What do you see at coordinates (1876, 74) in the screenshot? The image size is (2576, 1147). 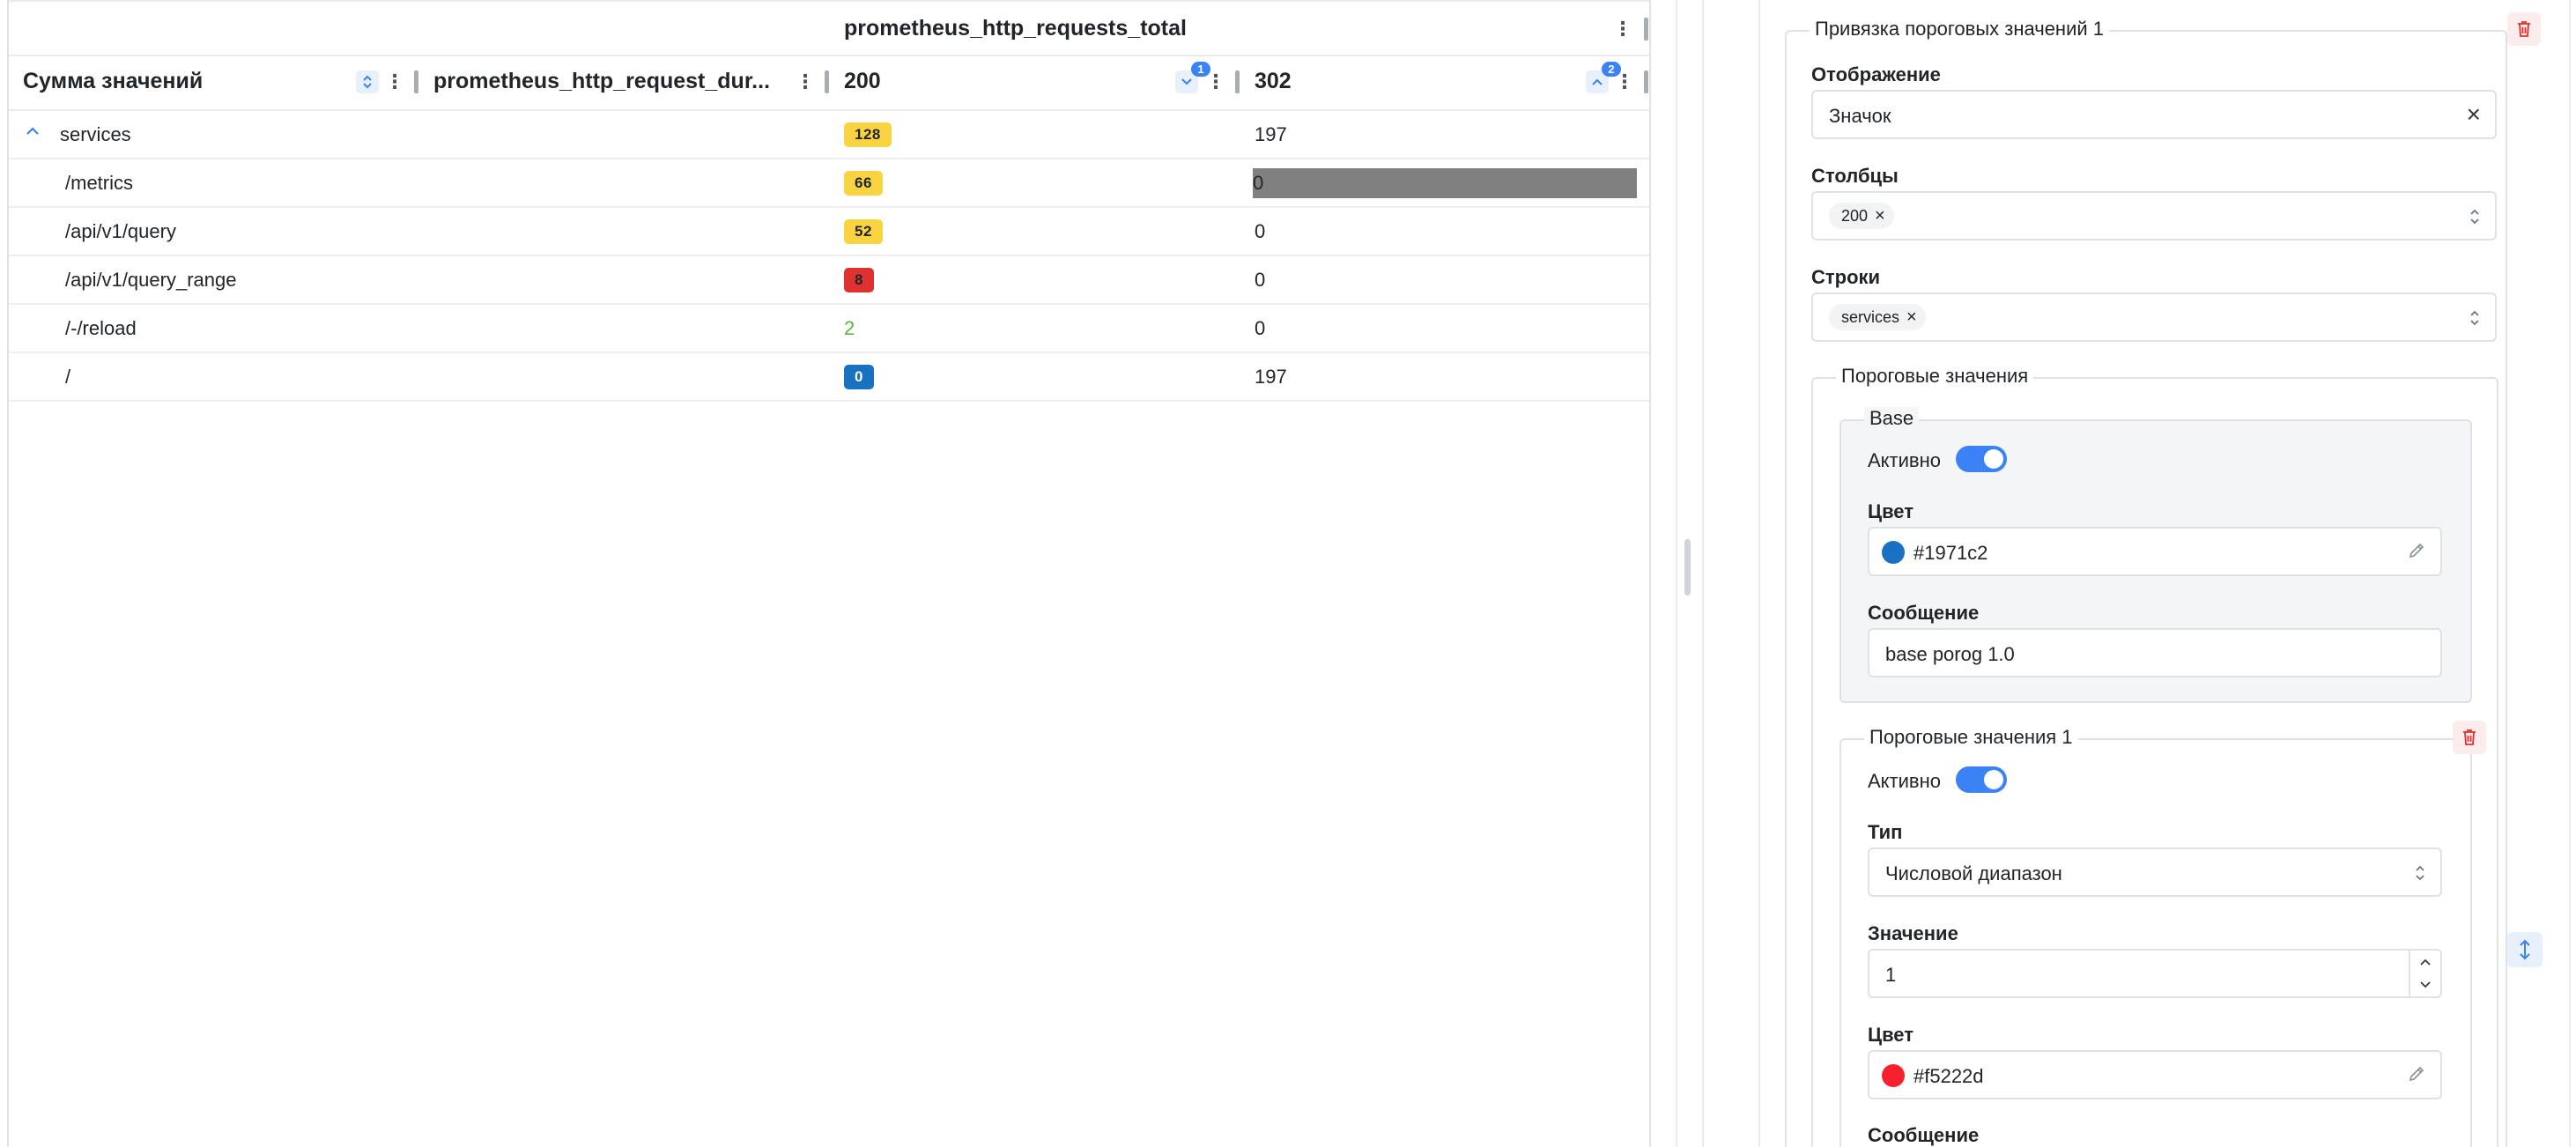 I see `display-label: Отображение` at bounding box center [1876, 74].